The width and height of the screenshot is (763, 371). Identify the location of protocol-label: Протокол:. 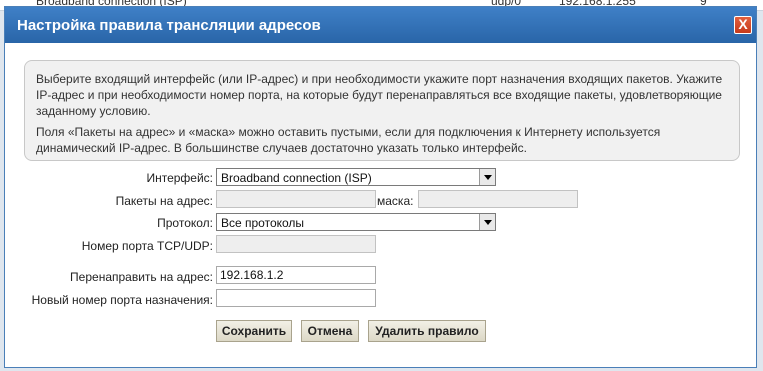
(185, 223).